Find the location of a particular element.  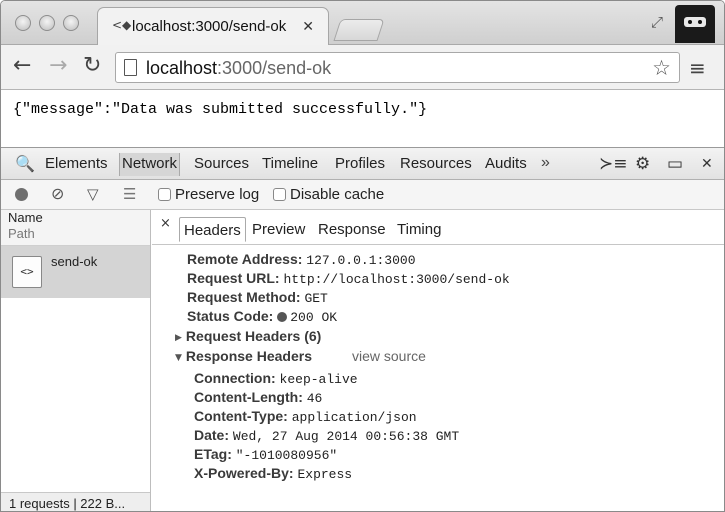

zoom-window-button is located at coordinates (71, 23).